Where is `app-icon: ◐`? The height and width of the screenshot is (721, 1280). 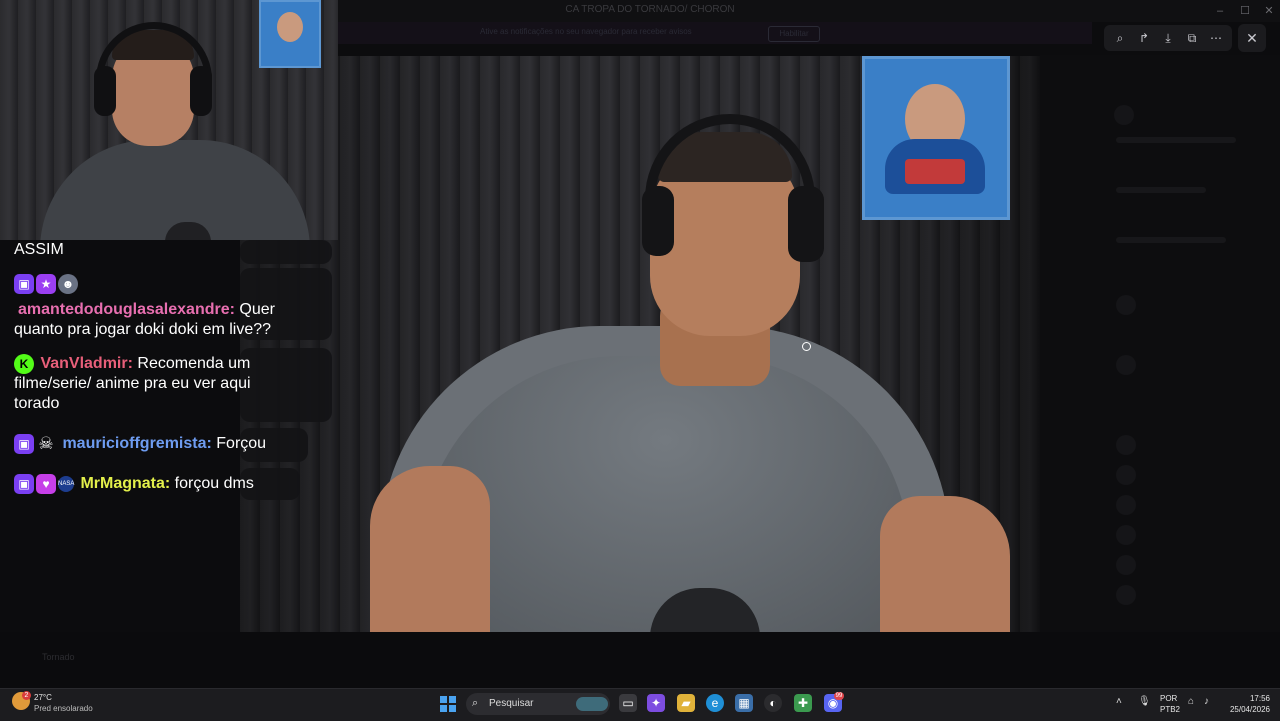 app-icon: ◐ is located at coordinates (773, 703).